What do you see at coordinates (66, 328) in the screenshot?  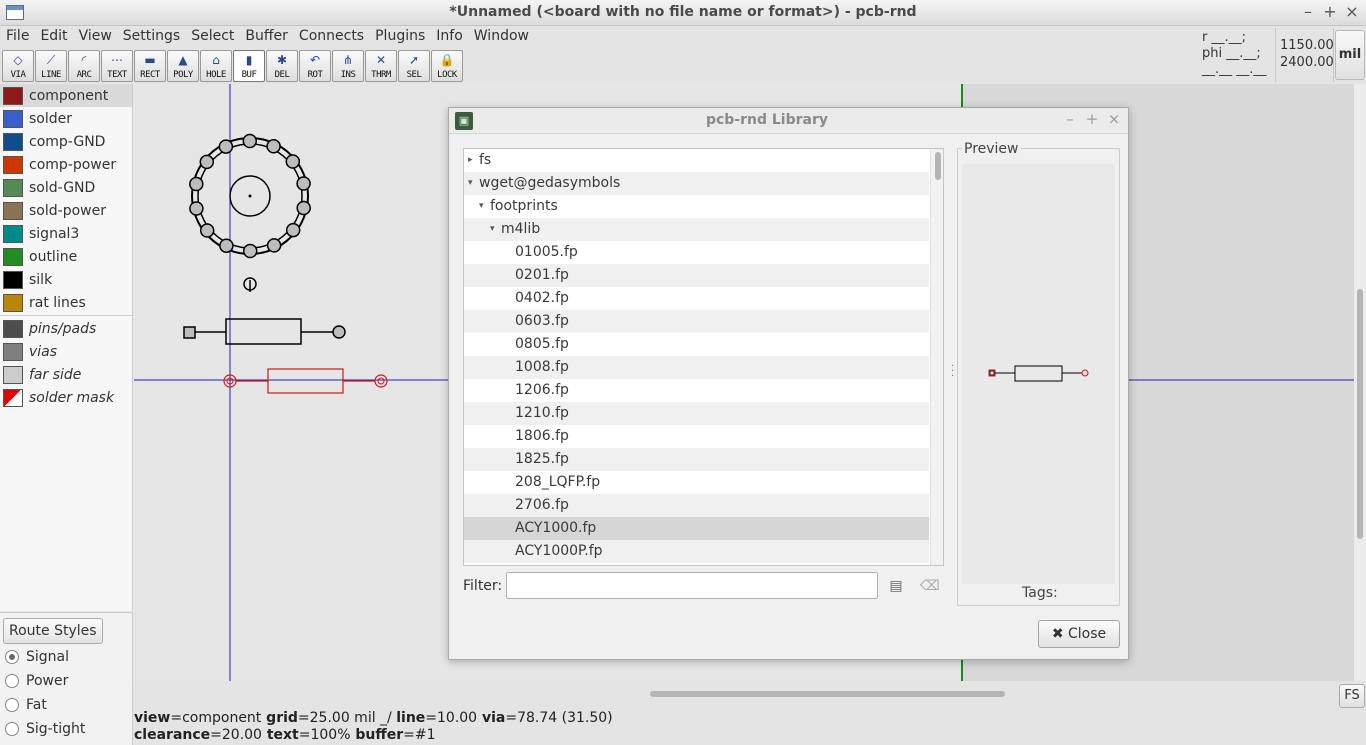 I see `layer-pins-pads: pins/pads` at bounding box center [66, 328].